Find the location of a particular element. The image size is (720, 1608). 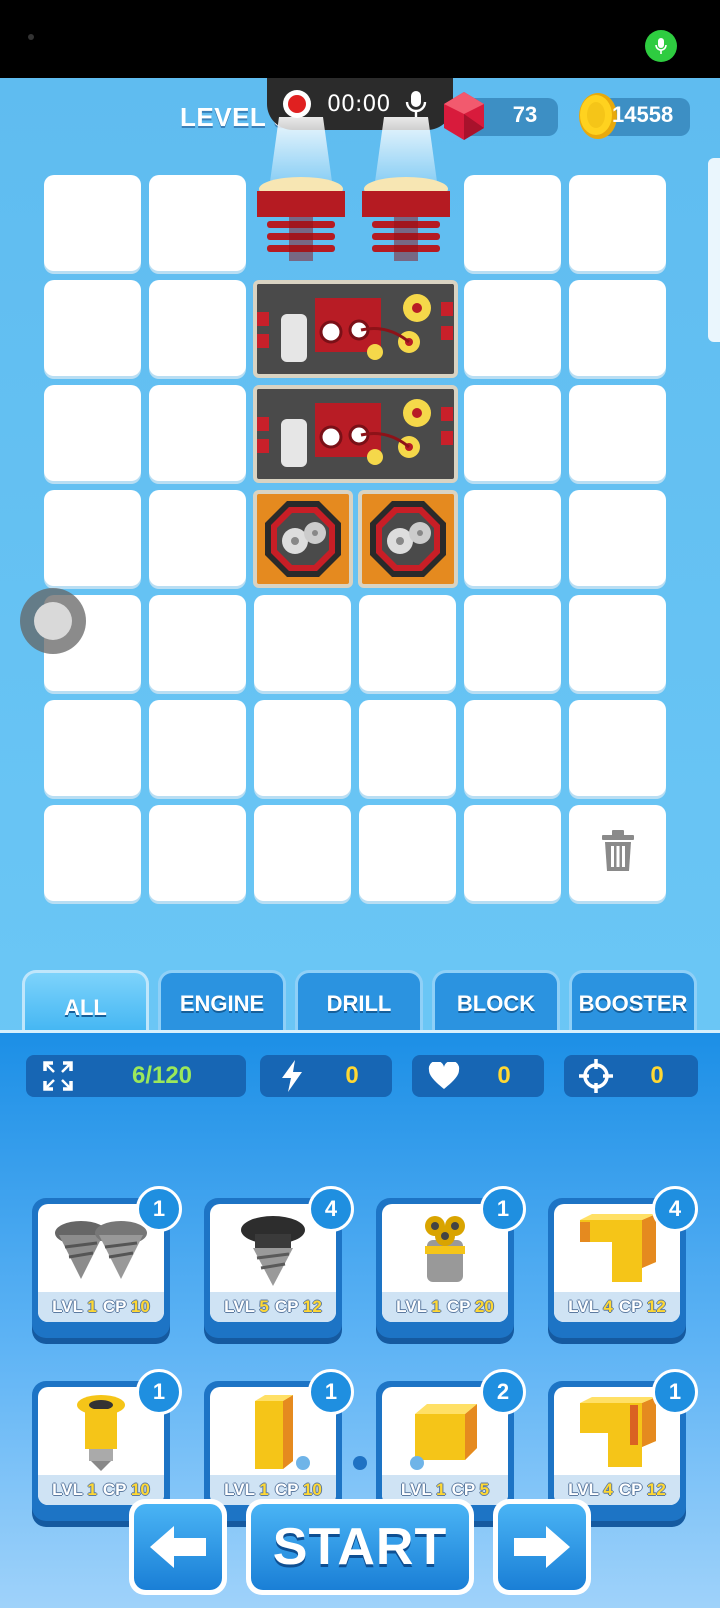

trash-cell is located at coordinates (617, 853).